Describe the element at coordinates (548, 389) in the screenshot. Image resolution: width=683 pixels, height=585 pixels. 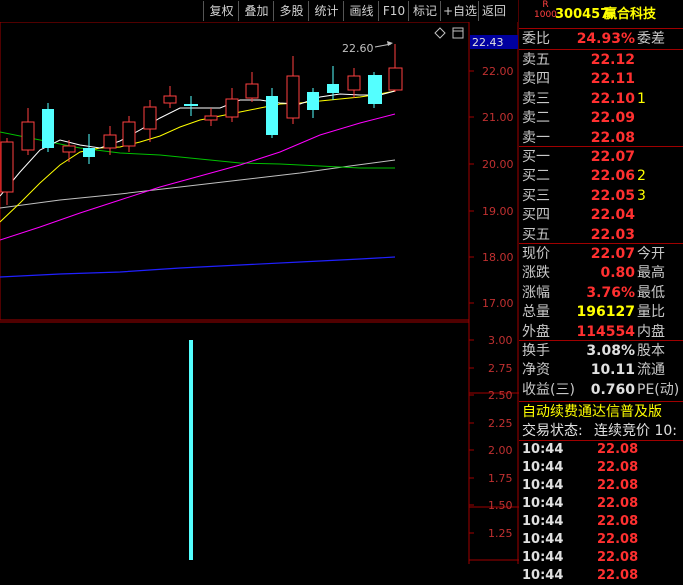
I see `row-label: 收益(三)` at that location.